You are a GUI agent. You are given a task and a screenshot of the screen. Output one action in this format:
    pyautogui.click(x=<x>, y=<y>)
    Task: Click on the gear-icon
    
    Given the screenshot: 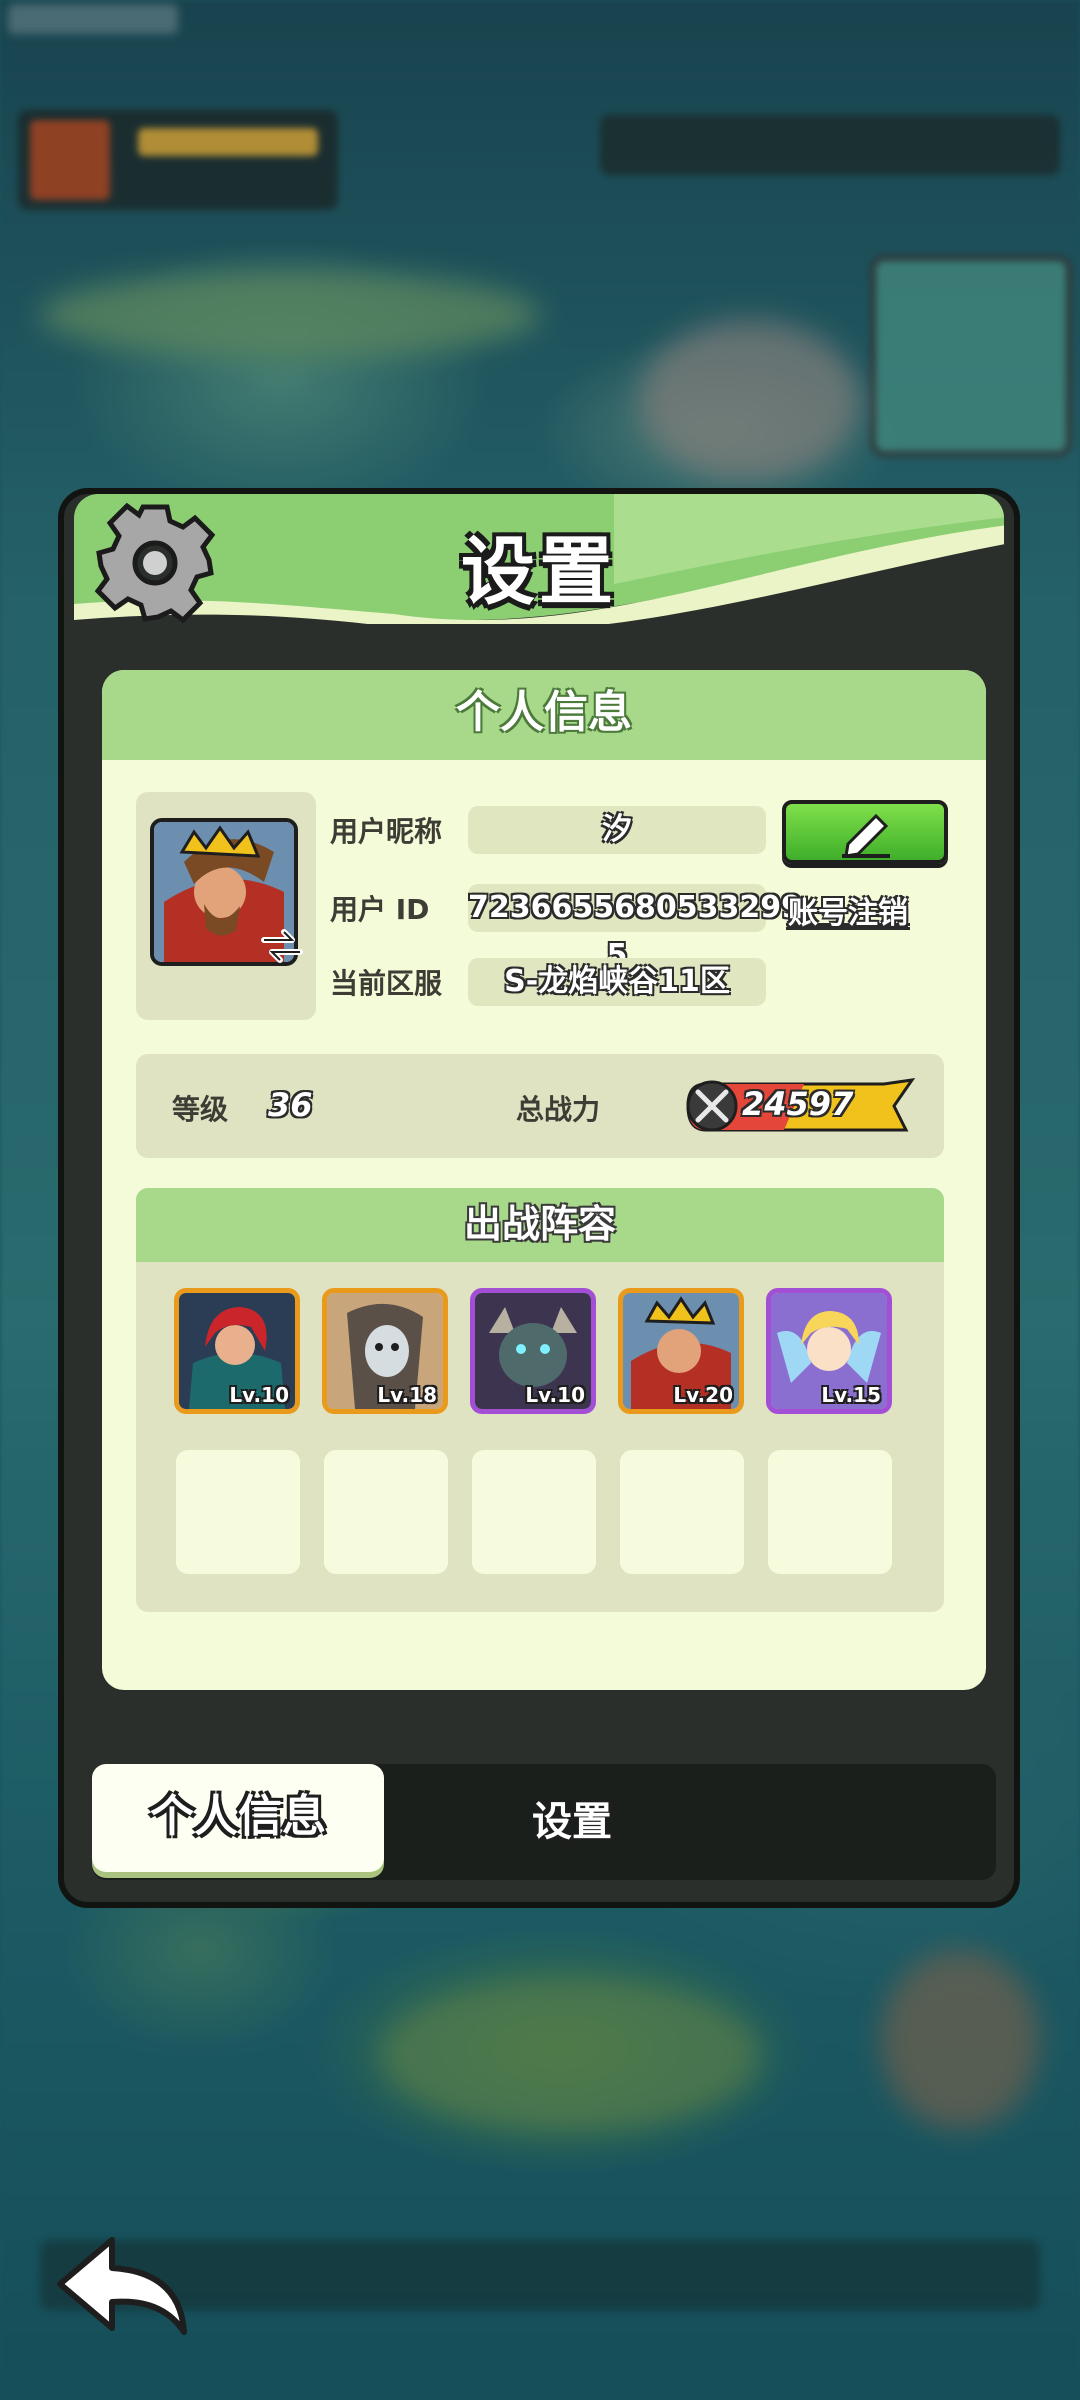 What is the action you would take?
    pyautogui.click(x=155, y=563)
    